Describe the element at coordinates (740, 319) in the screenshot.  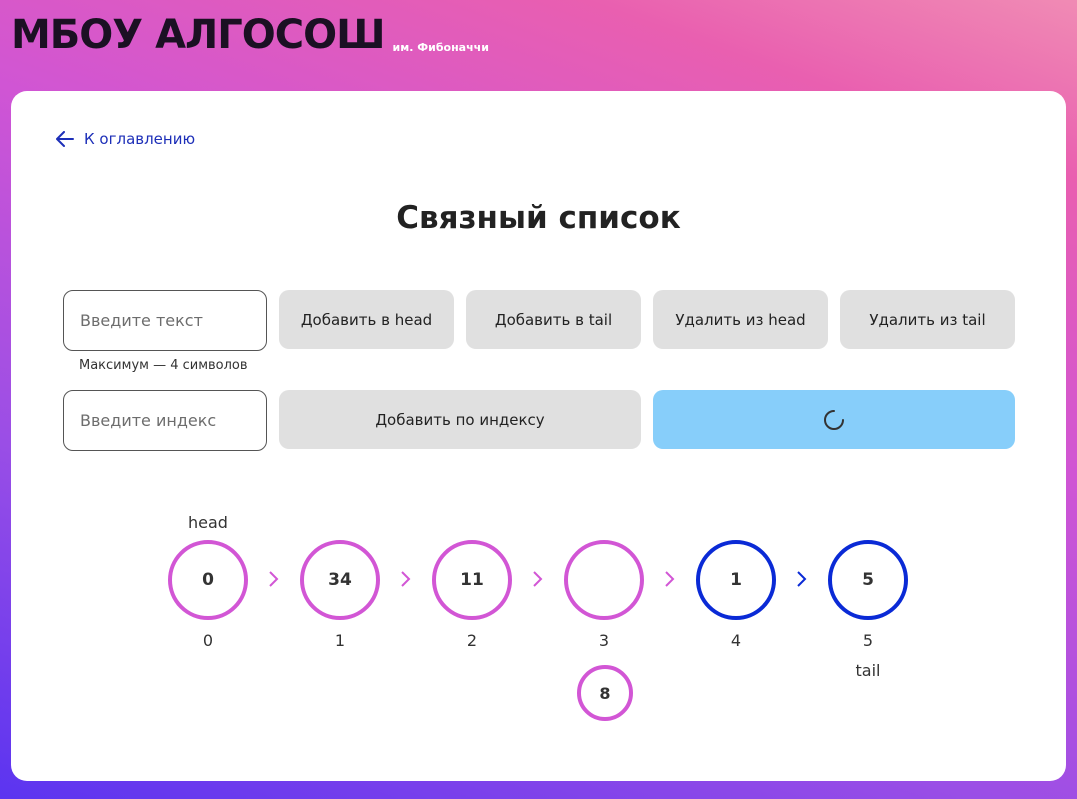
I see `remove-head-button: Удалить из head` at that location.